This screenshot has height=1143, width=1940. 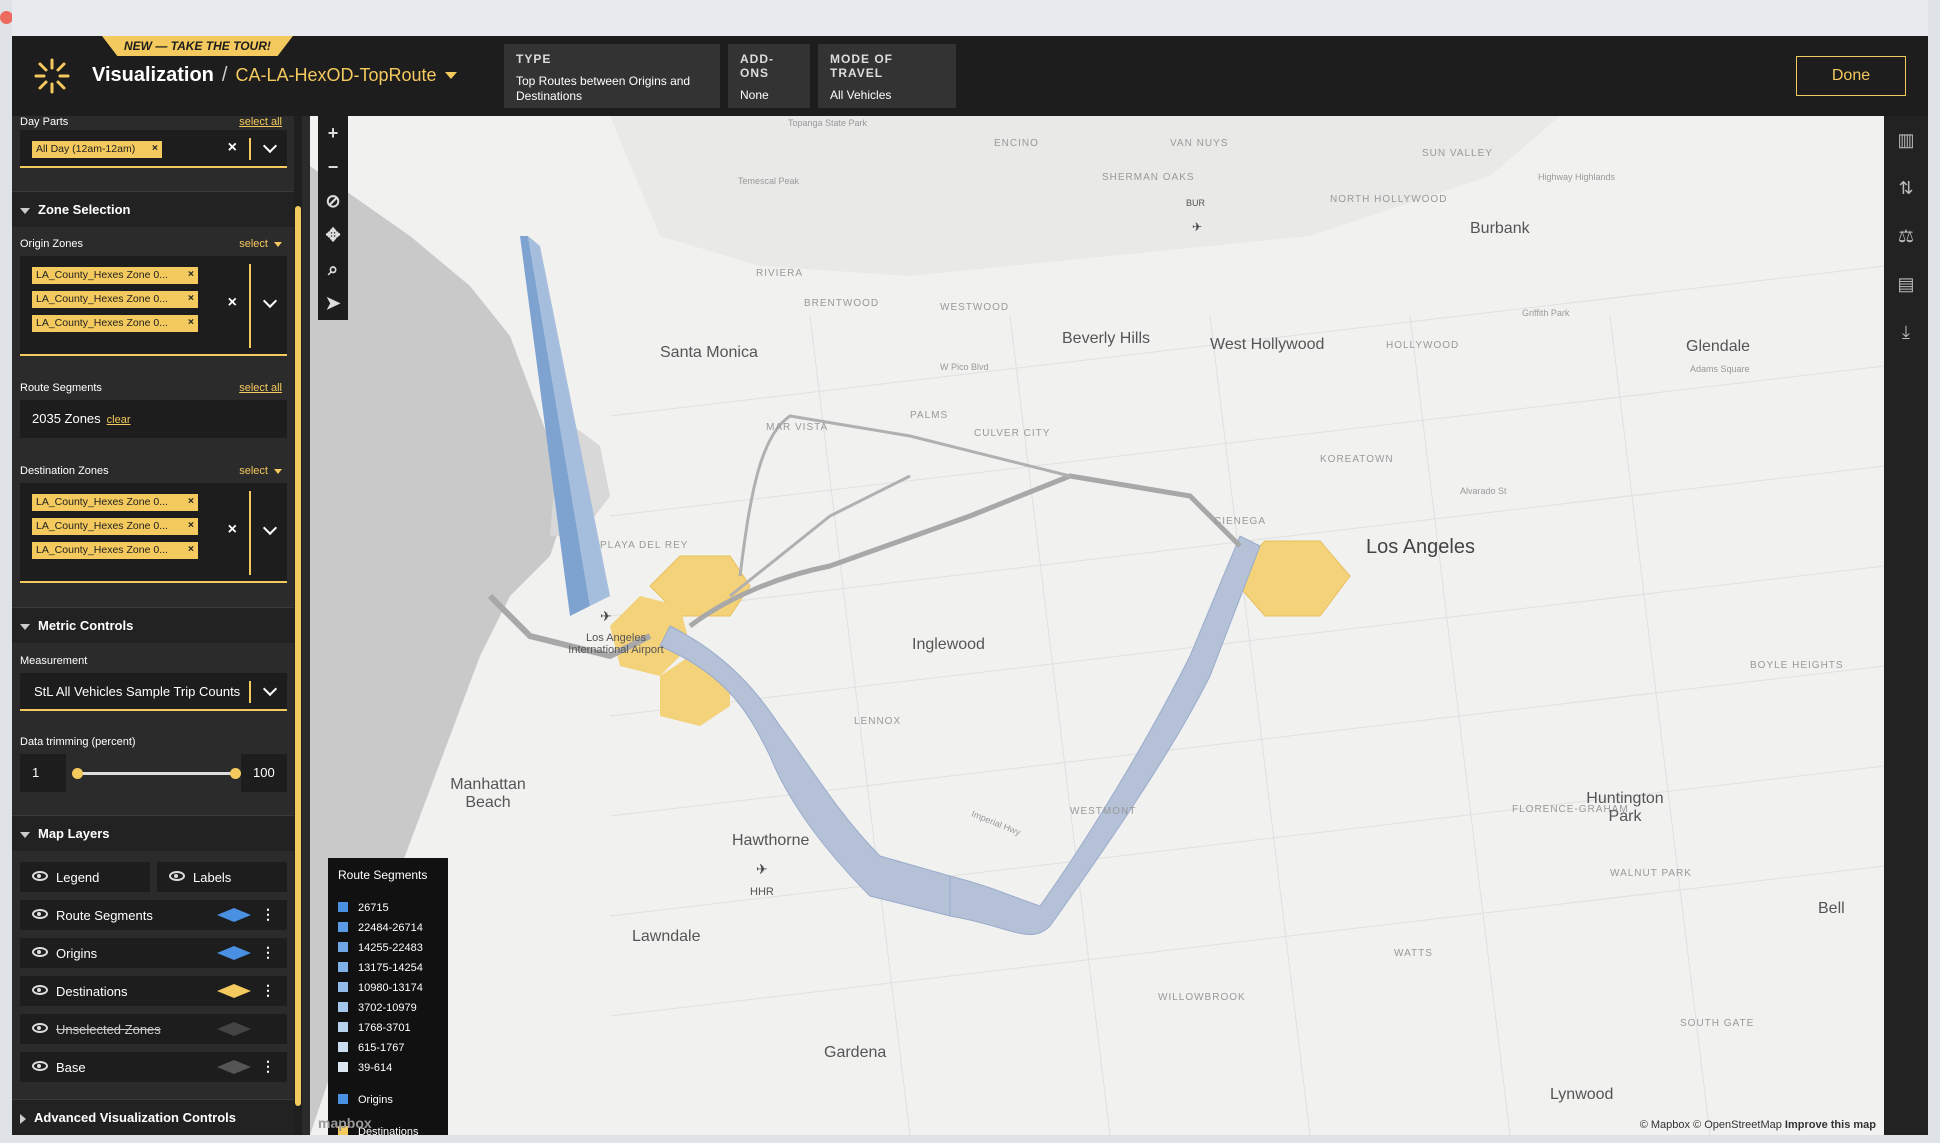 I want to click on breadcrumb-app: Visualization, so click(x=153, y=75).